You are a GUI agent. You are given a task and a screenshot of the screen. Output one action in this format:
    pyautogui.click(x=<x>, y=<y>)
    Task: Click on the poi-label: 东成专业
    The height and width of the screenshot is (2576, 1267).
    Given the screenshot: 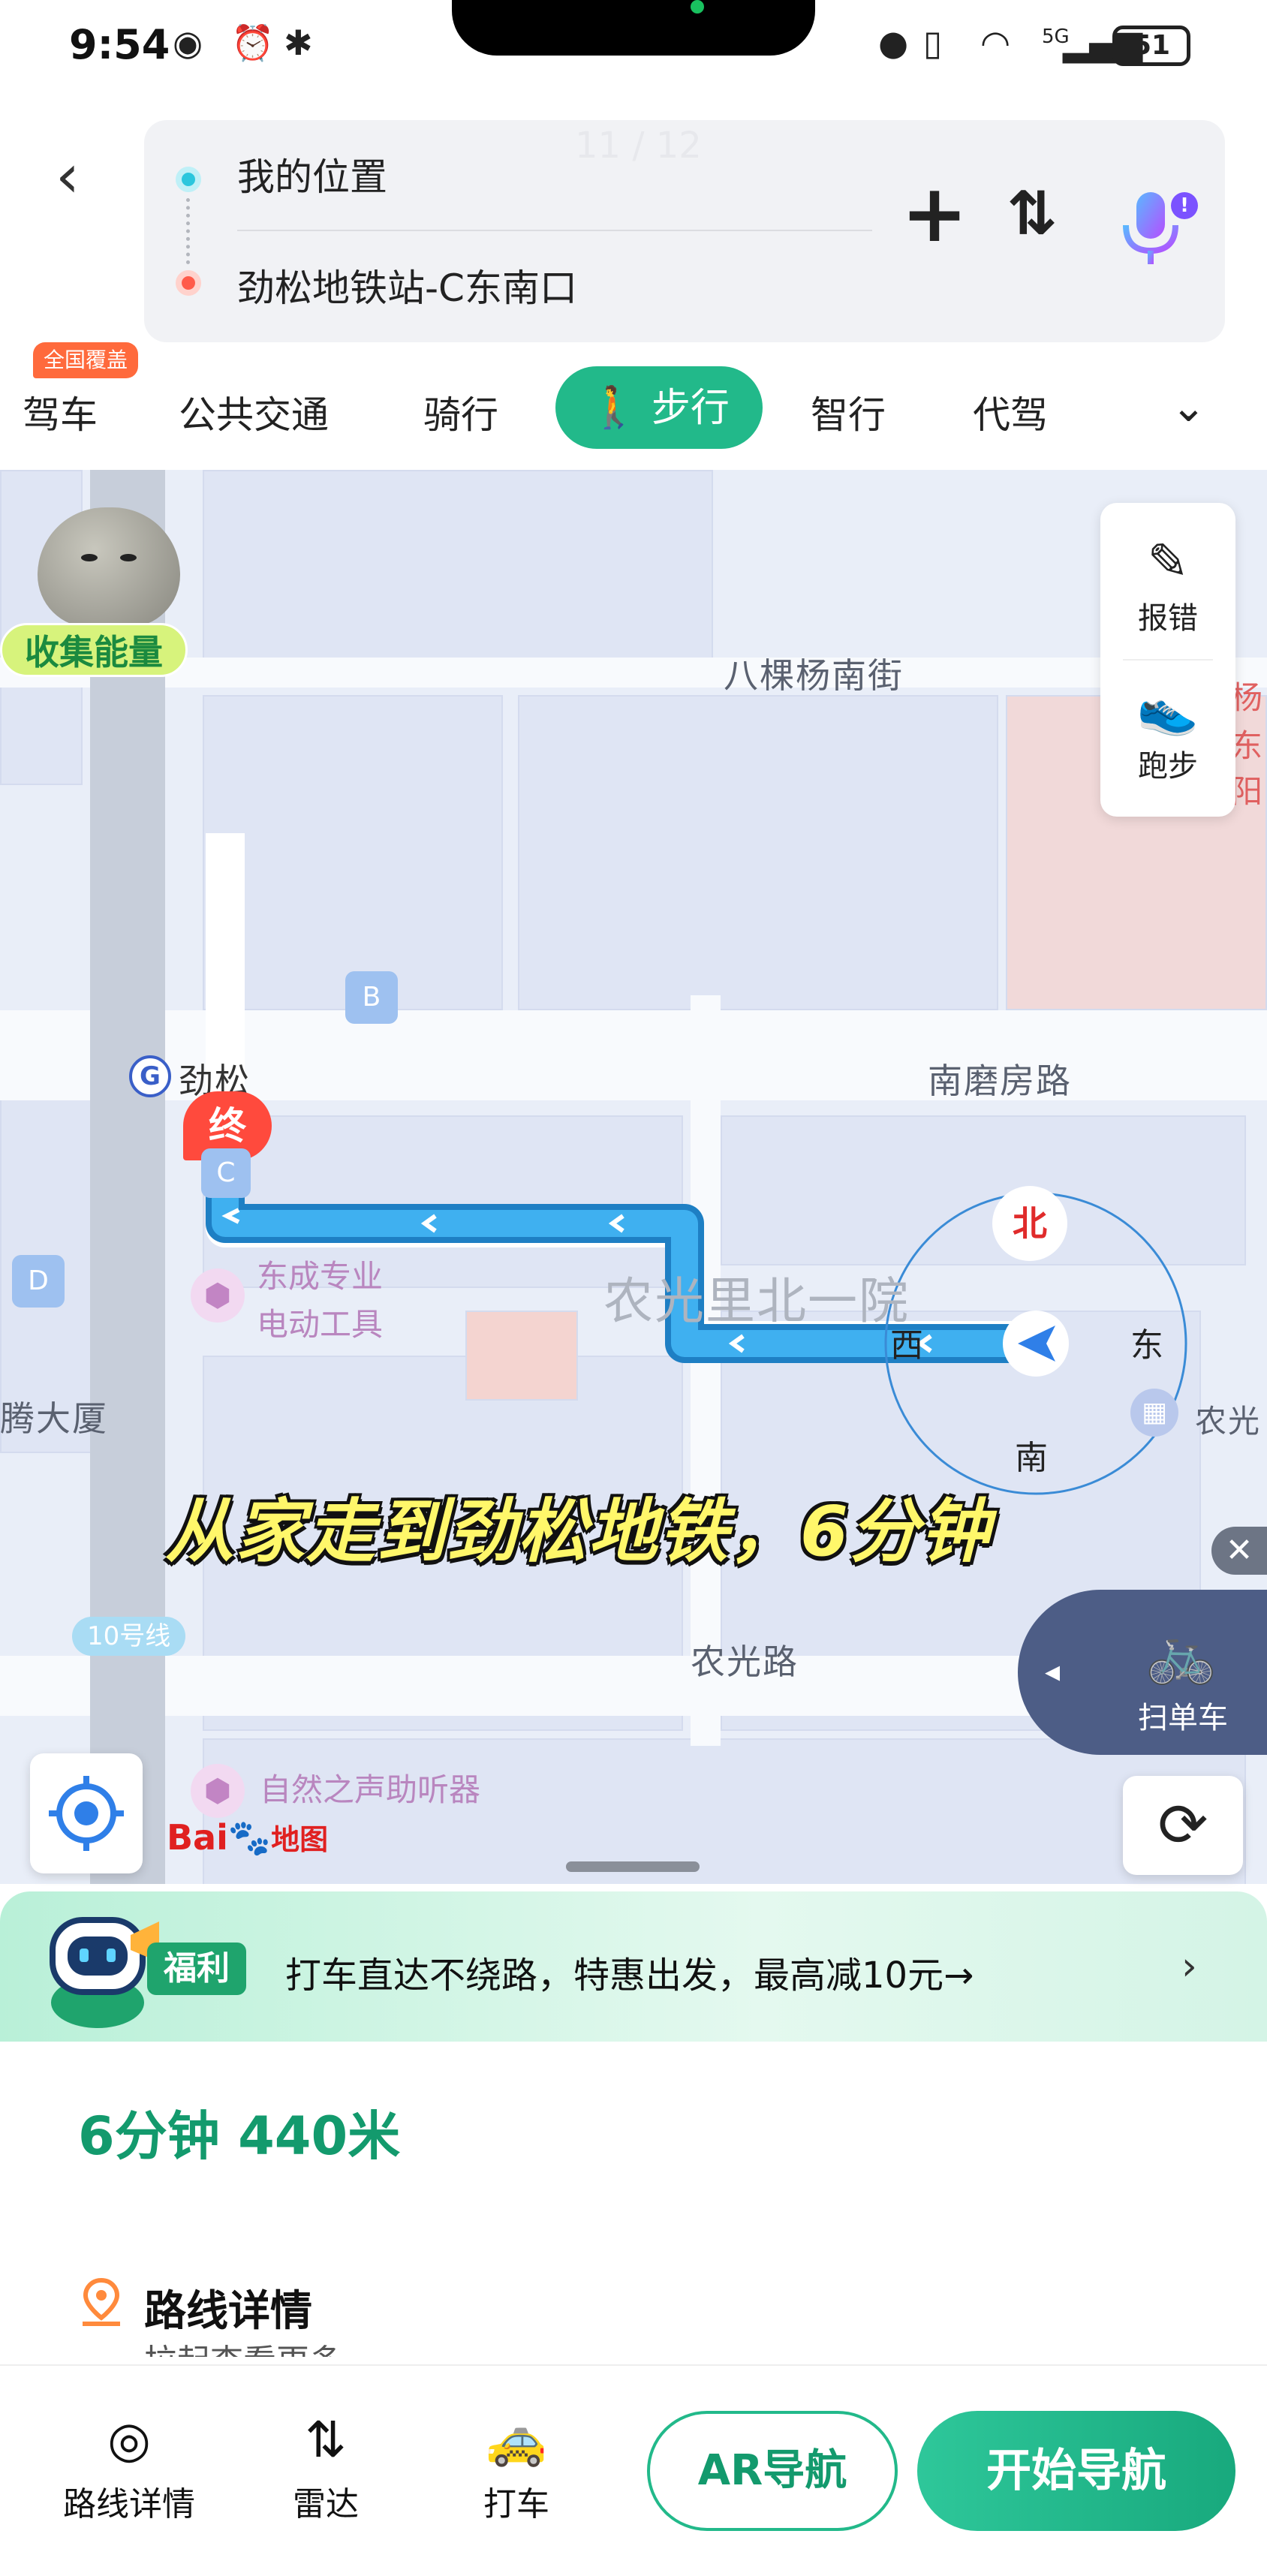 What is the action you would take?
    pyautogui.click(x=320, y=1276)
    